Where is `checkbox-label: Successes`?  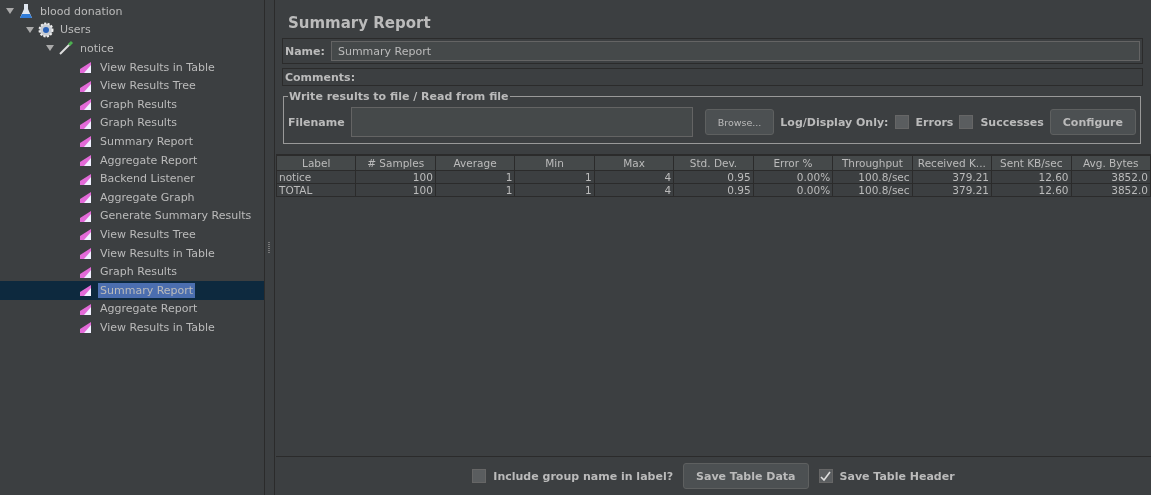
checkbox-label: Successes is located at coordinates (1012, 122).